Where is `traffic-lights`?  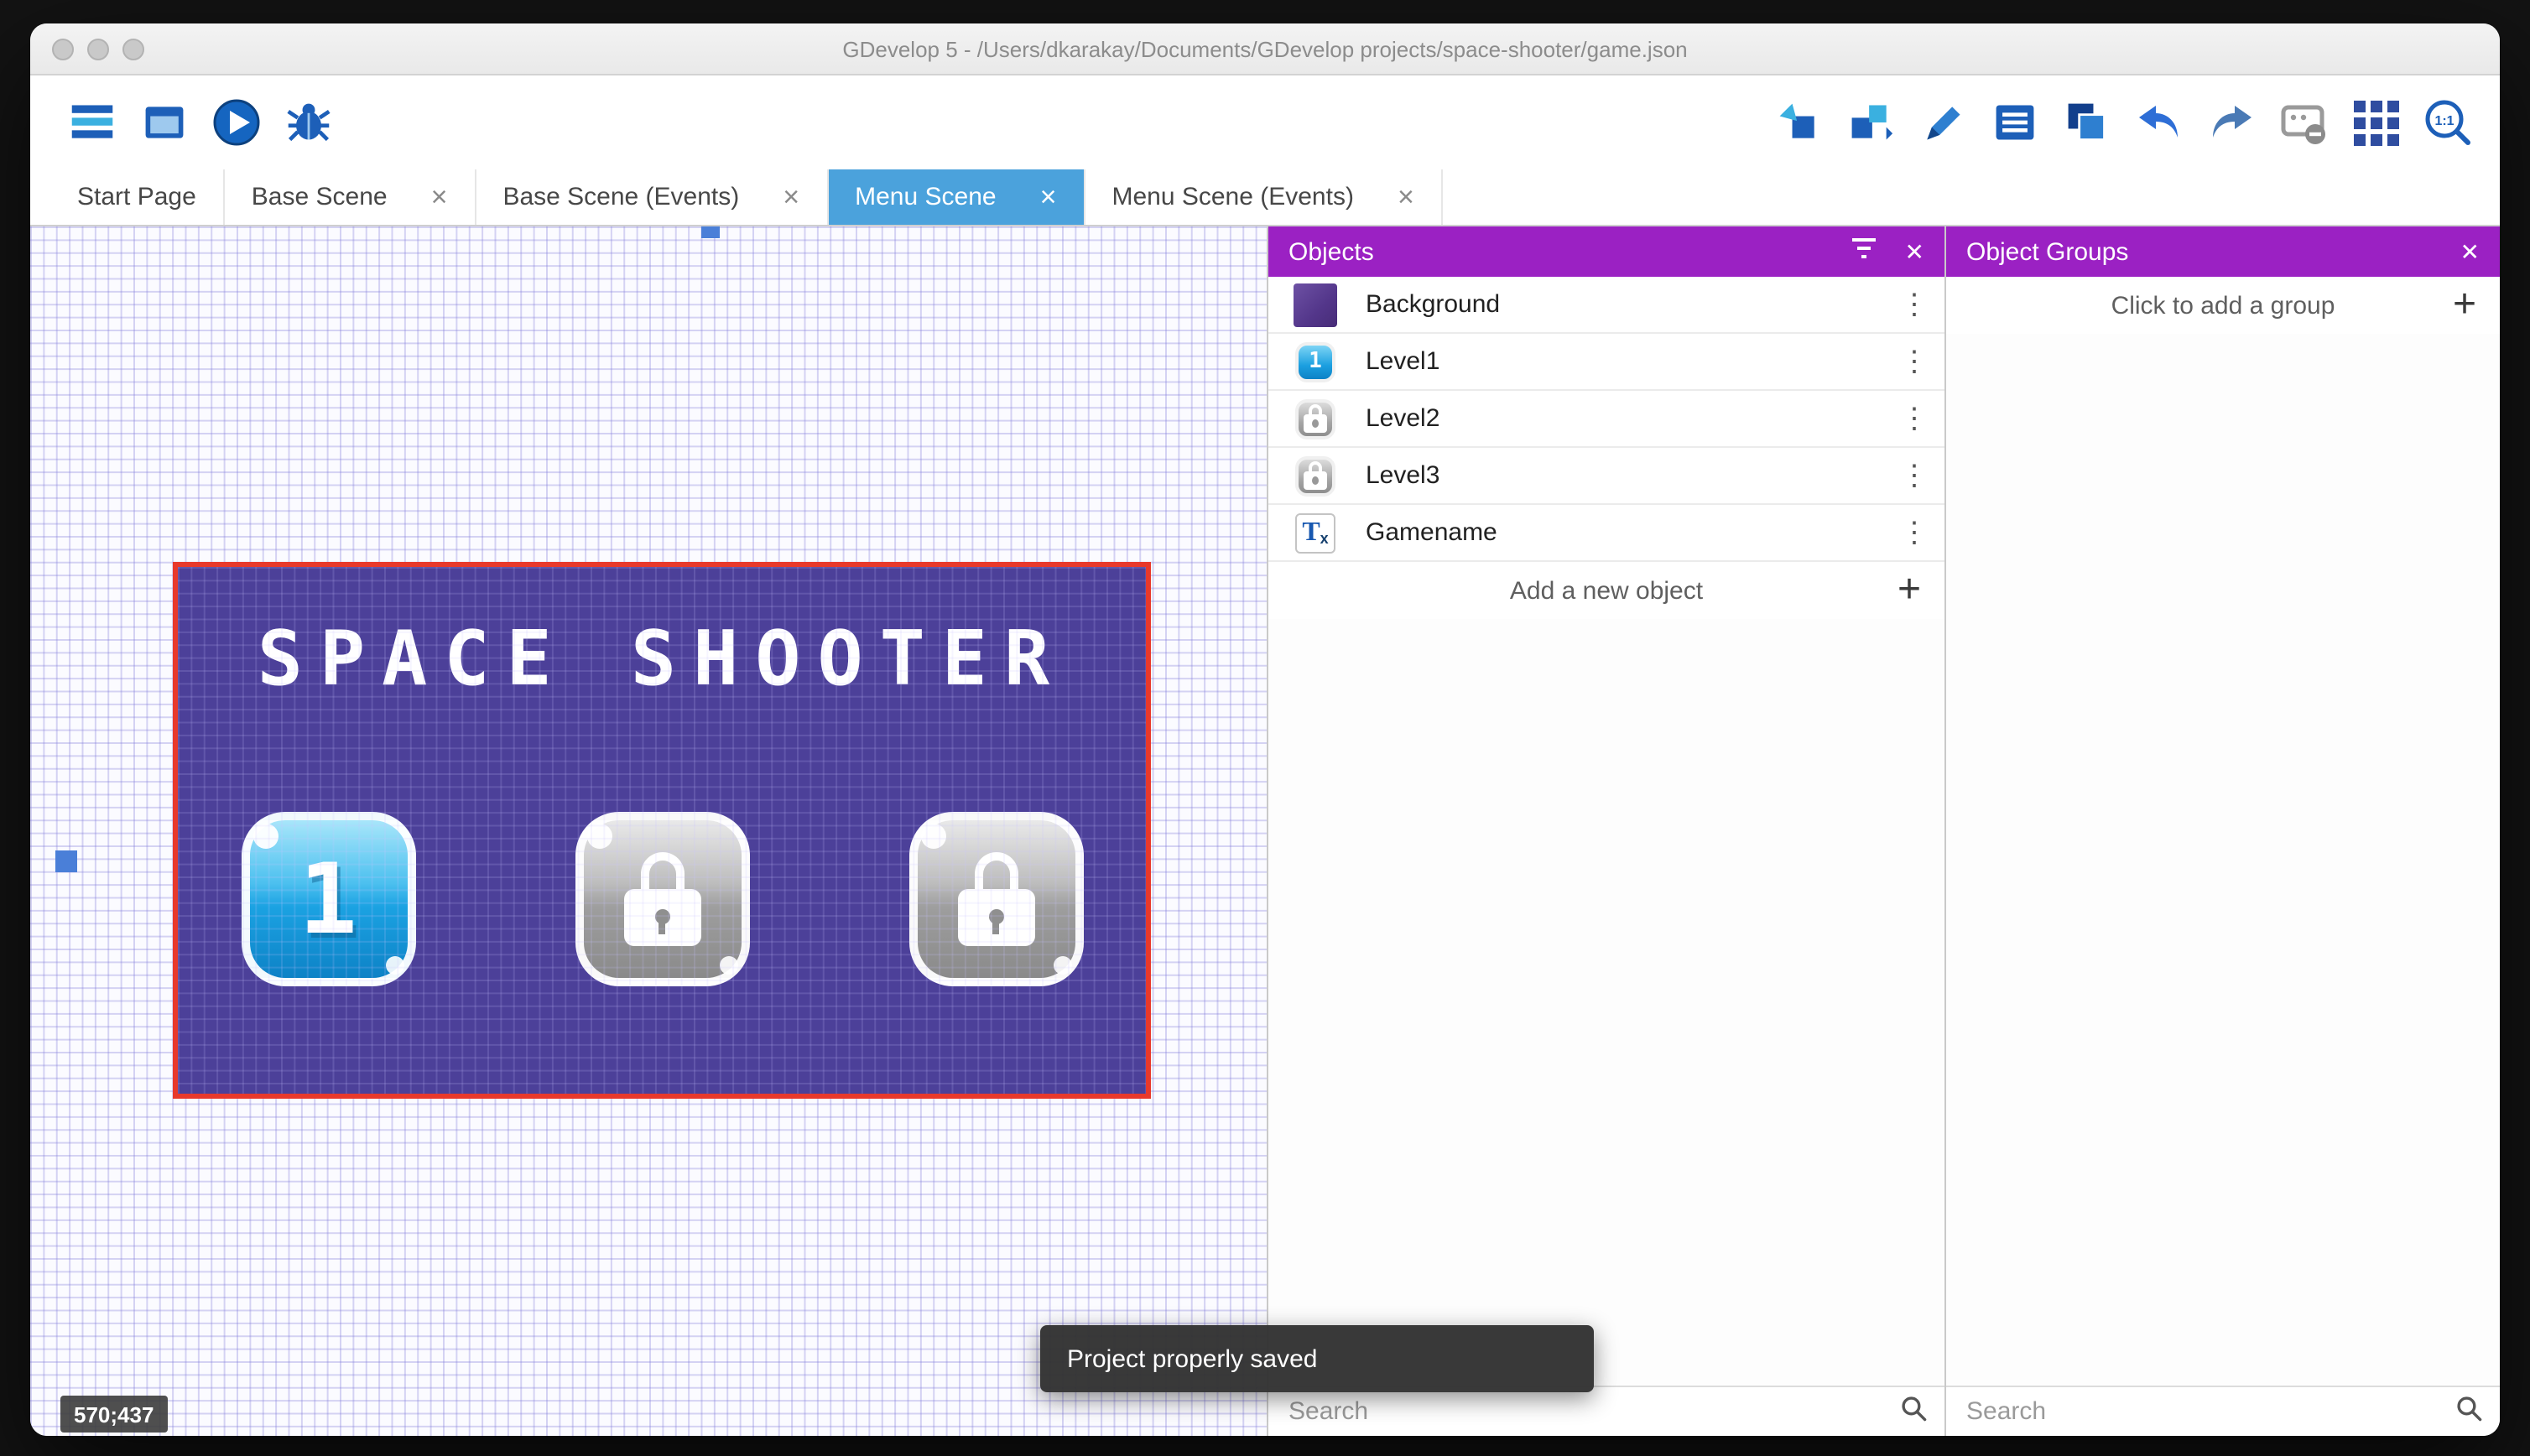
traffic-lights is located at coordinates (98, 49).